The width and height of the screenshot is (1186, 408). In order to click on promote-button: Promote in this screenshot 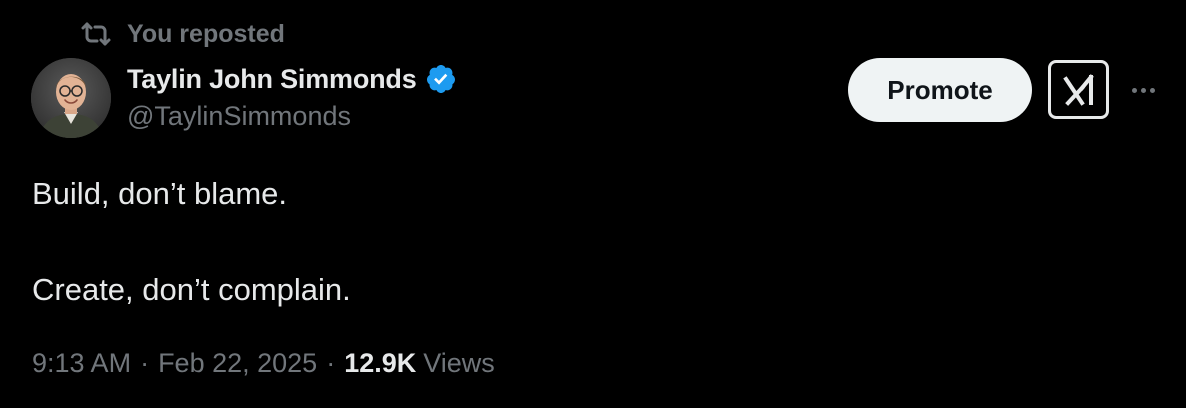, I will do `click(940, 90)`.